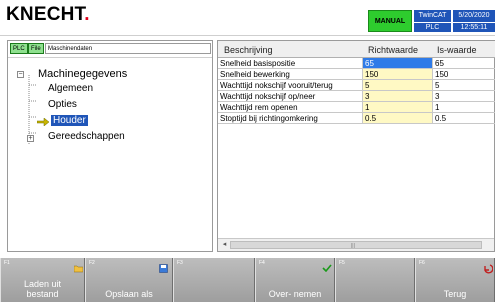 Image resolution: width=495 pixels, height=302 pixels. Describe the element at coordinates (30, 138) in the screenshot. I see `expand-node-icon: +` at that location.